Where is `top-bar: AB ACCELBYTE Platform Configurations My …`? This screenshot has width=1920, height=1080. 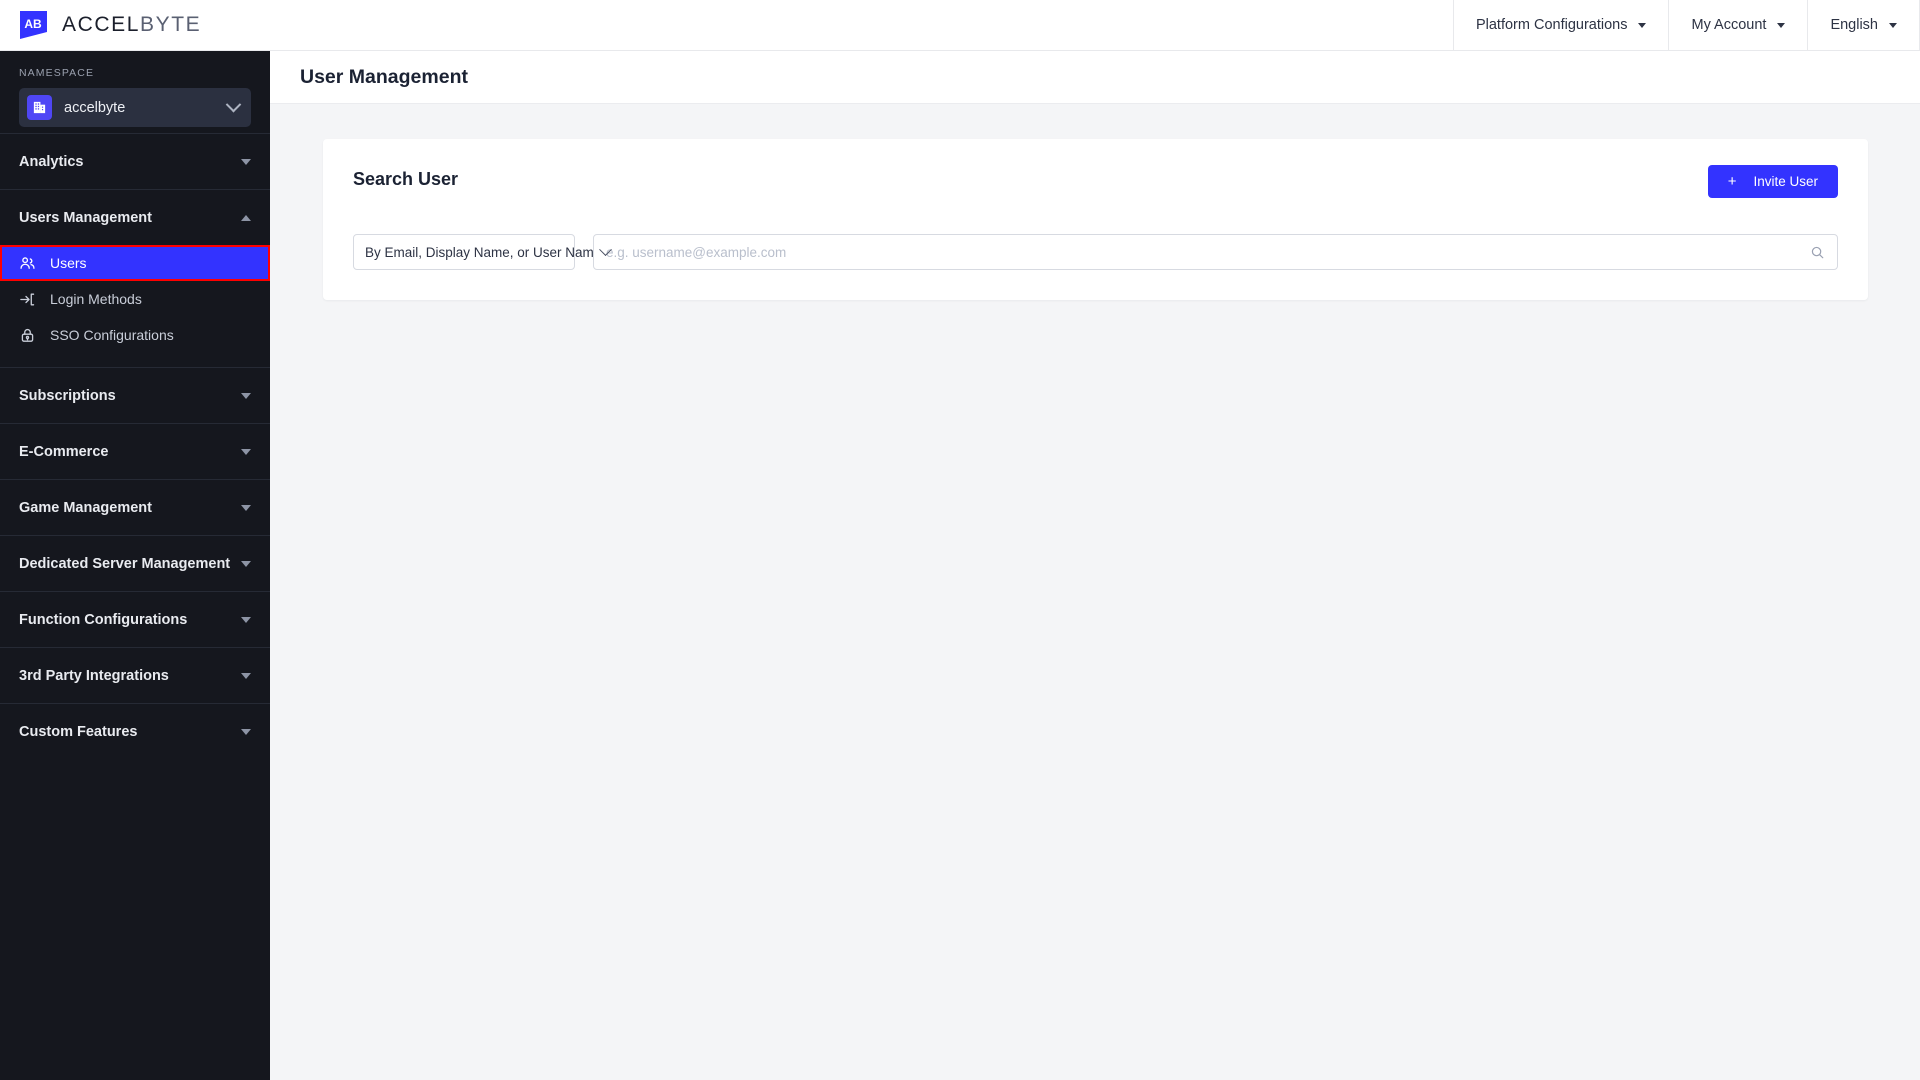
top-bar: AB ACCELBYTE Platform Configurations My … is located at coordinates (960, 25).